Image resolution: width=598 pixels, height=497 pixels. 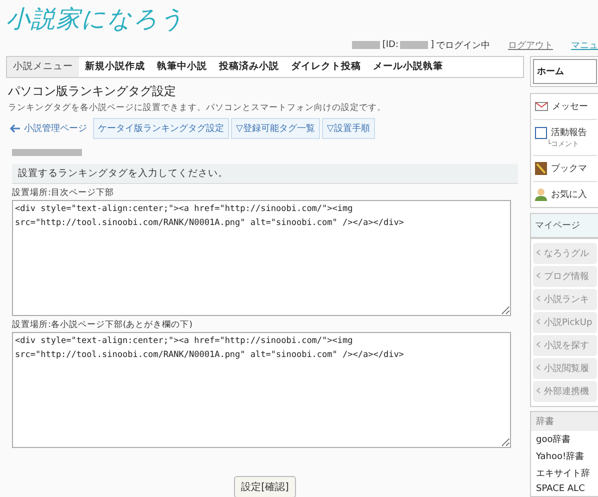 What do you see at coordinates (47, 152) in the screenshot?
I see `redacted-text` at bounding box center [47, 152].